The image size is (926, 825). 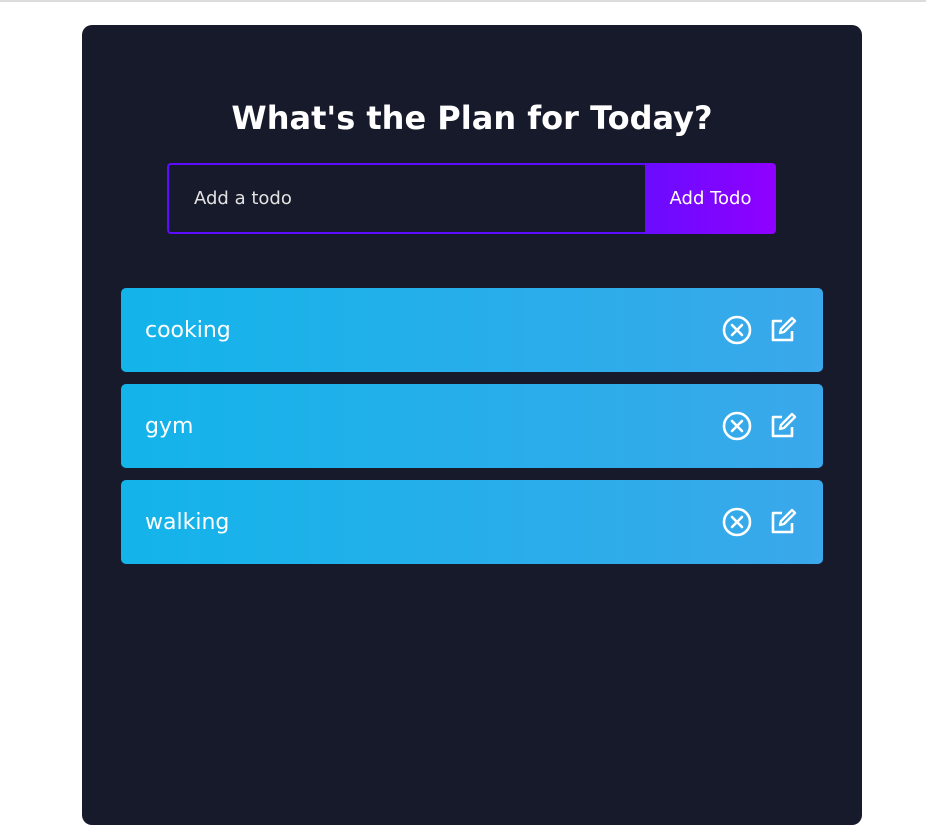 I want to click on todo-input, so click(x=406, y=198).